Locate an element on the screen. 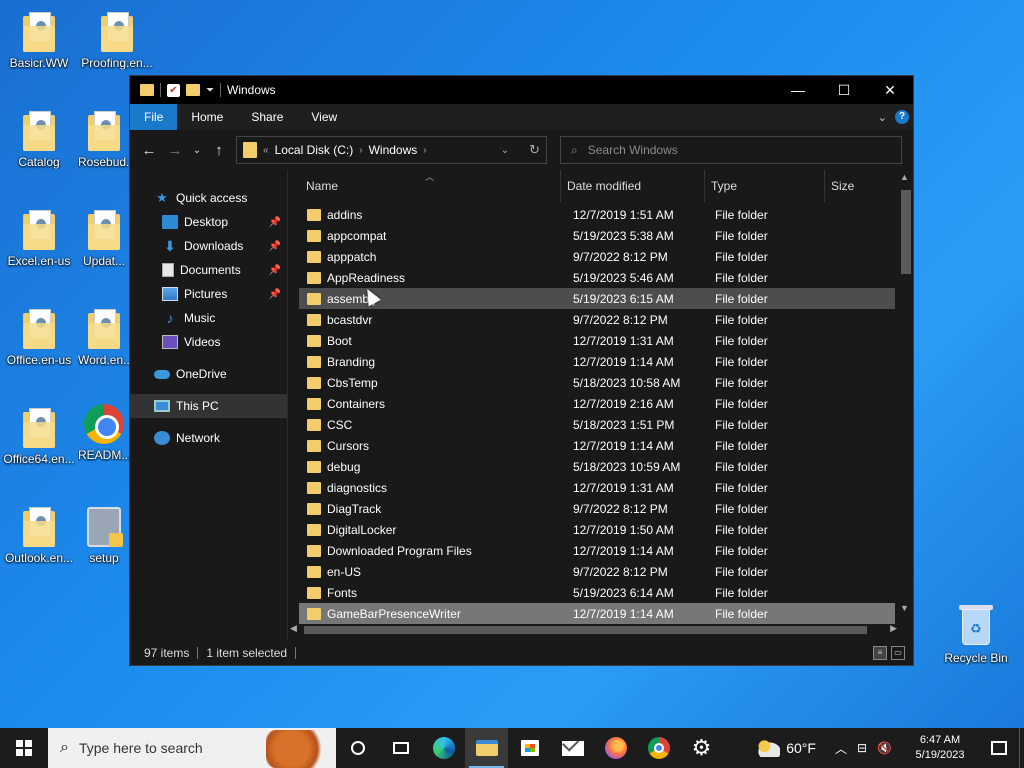 The height and width of the screenshot is (768, 1024). file-row: debug 5/18/2023 10:59 AM File folder is located at coordinates (597, 466).